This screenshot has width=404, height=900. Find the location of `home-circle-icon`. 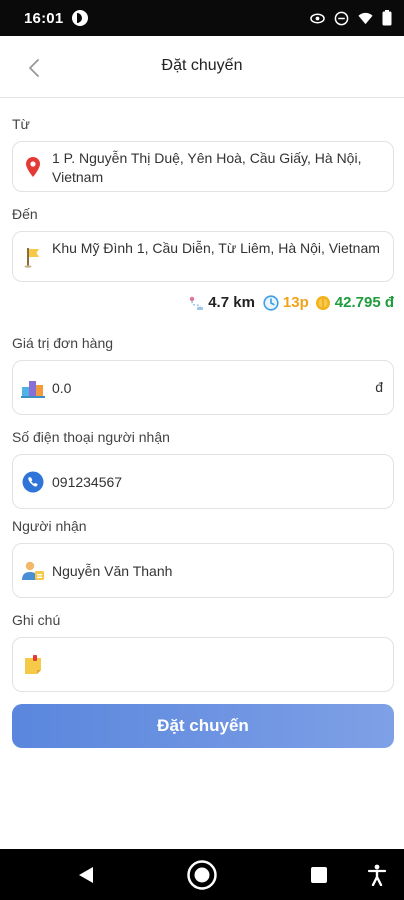

home-circle-icon is located at coordinates (202, 874).